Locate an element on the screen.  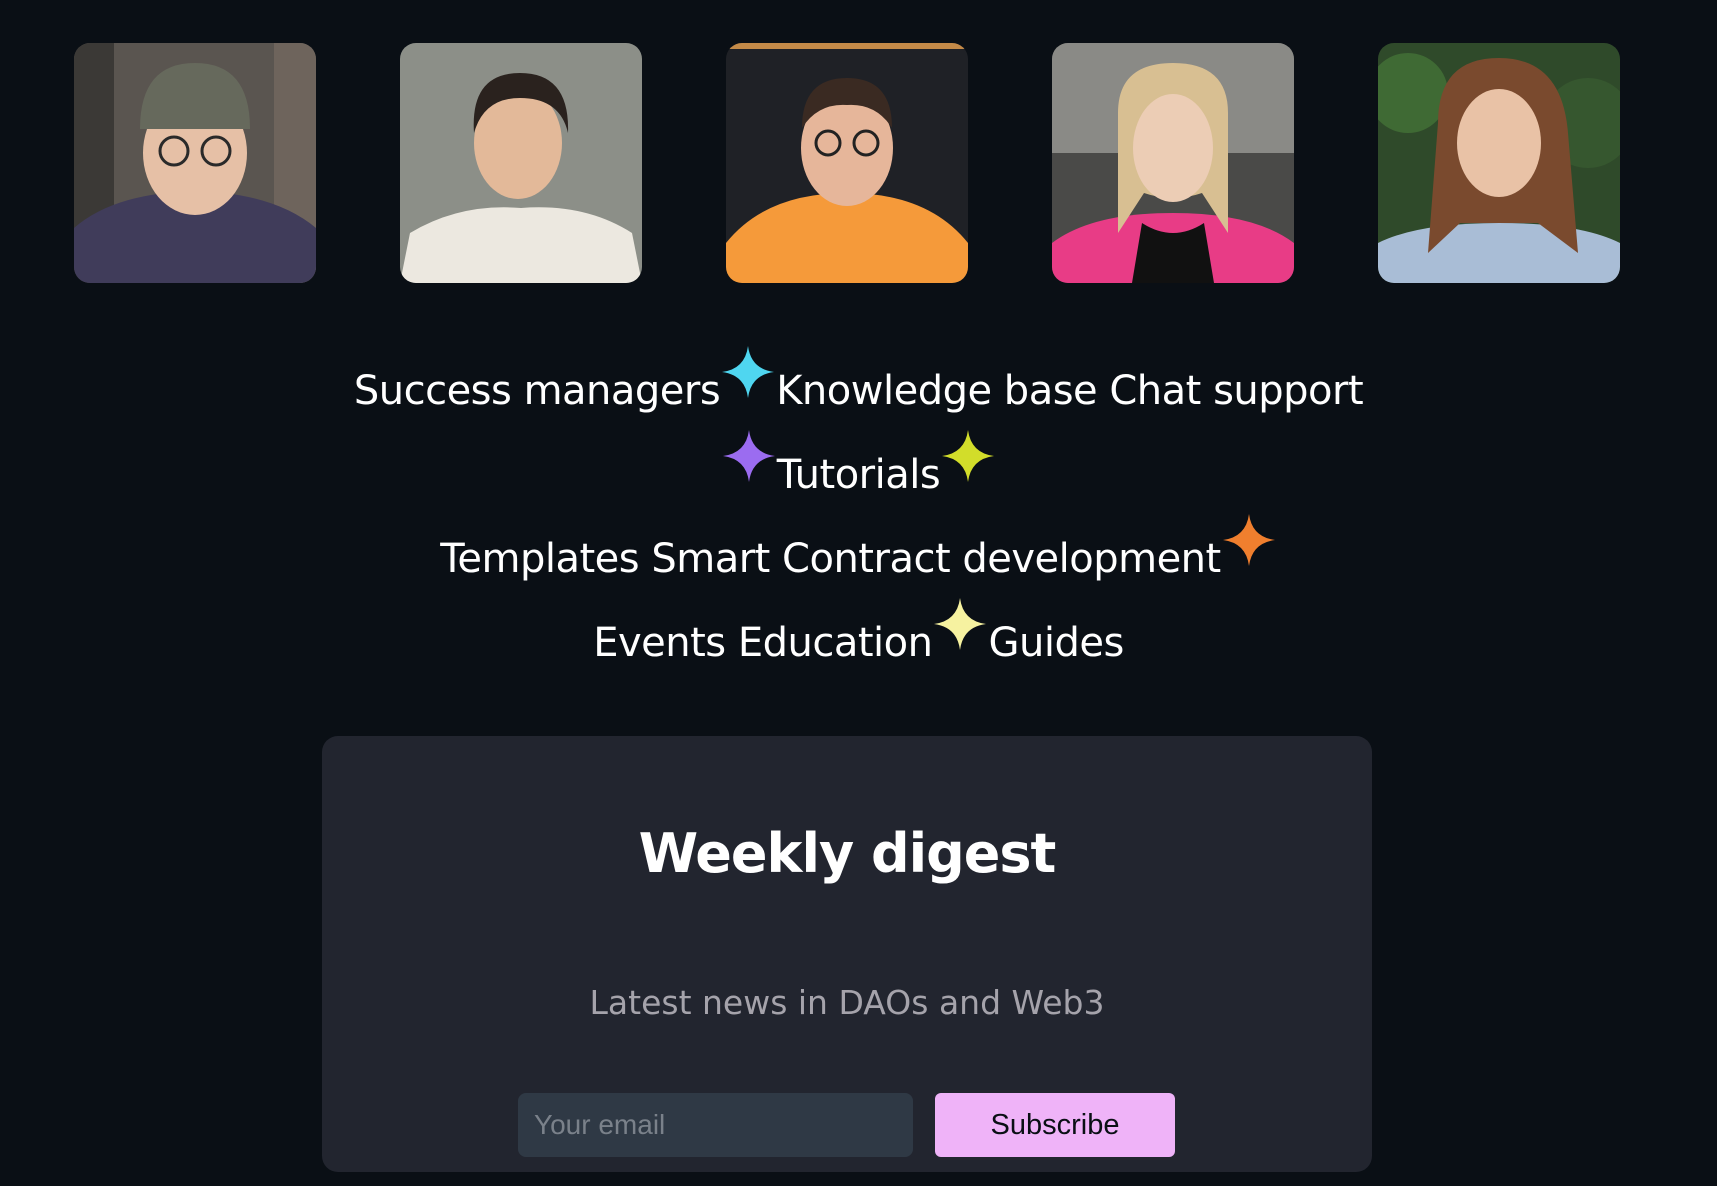
person-beanie-glasses-icon is located at coordinates (195, 163).